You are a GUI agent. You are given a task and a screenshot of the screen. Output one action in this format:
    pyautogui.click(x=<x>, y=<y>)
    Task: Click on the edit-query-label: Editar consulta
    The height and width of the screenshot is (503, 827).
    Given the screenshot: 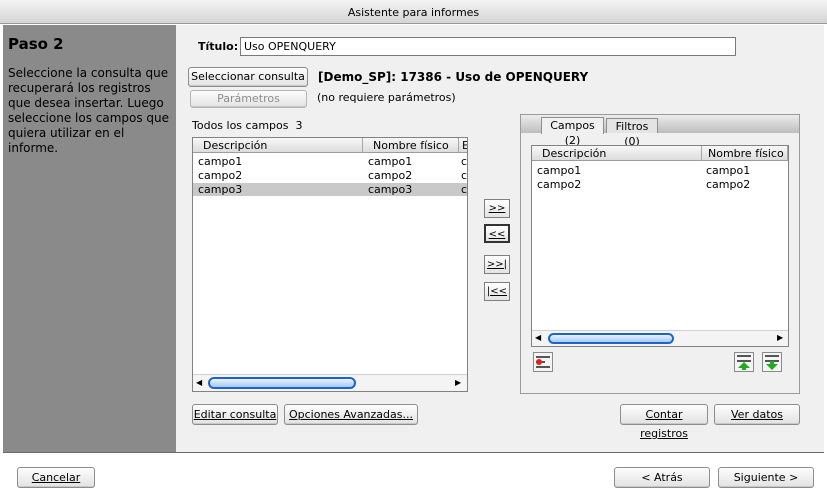 What is the action you would take?
    pyautogui.click(x=235, y=414)
    